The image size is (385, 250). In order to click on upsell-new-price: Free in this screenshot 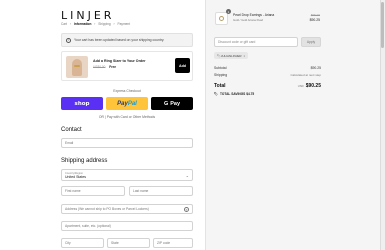, I will do `click(113, 67)`.